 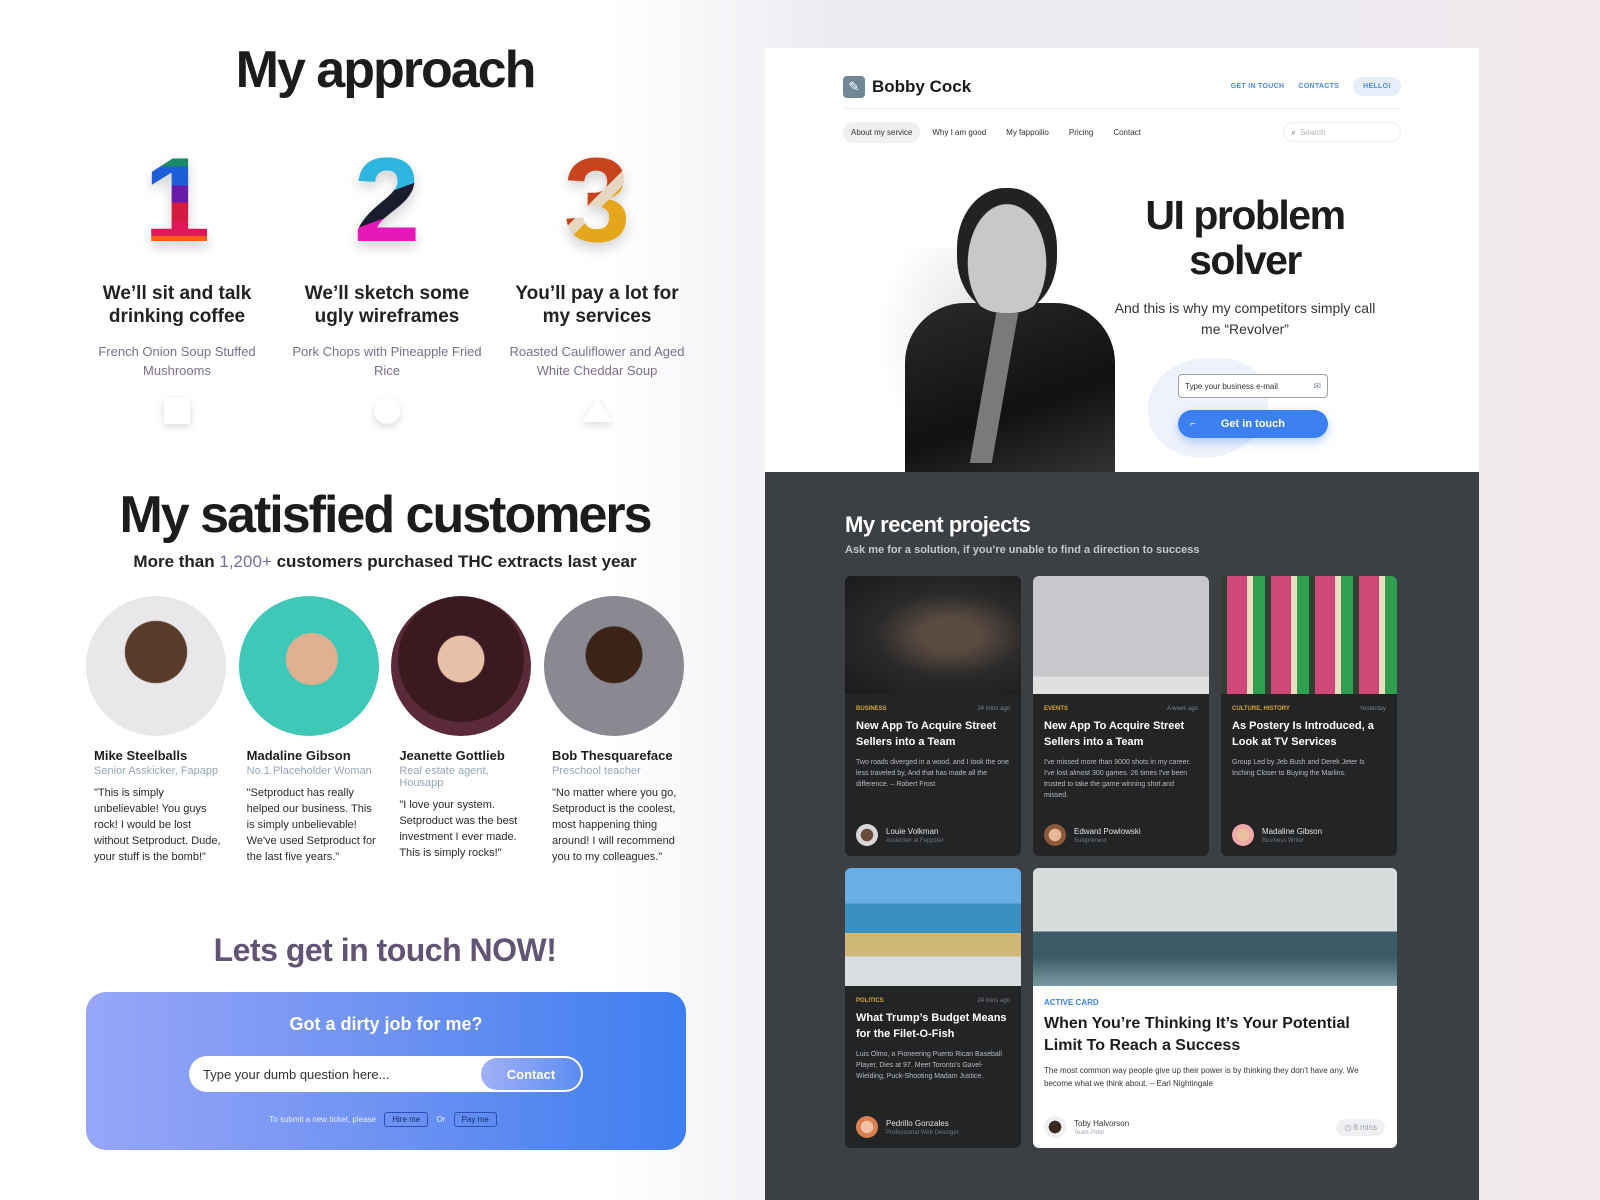 What do you see at coordinates (387, 200) in the screenshot?
I see `step-number: 2` at bounding box center [387, 200].